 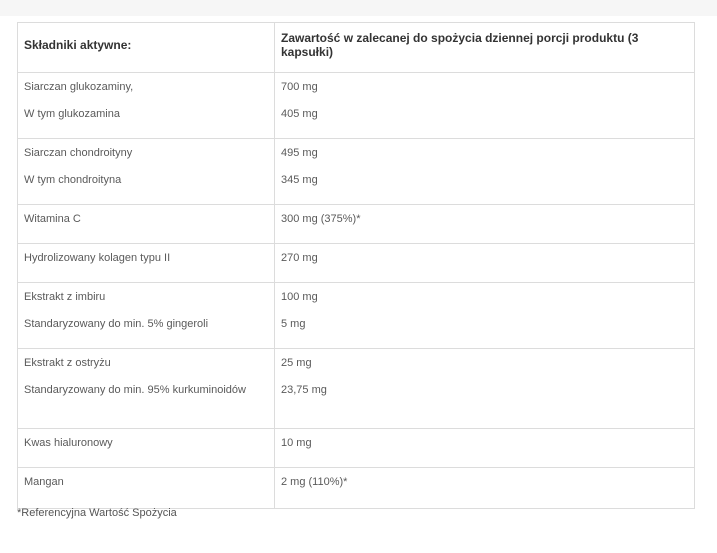 What do you see at coordinates (97, 513) in the screenshot?
I see `footnote: *Referencyjna Wartość Spożycia` at bounding box center [97, 513].